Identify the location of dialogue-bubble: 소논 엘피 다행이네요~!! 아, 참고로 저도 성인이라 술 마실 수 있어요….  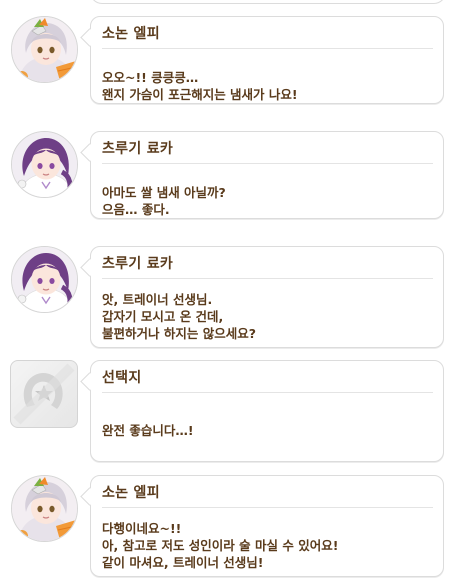
(267, 526).